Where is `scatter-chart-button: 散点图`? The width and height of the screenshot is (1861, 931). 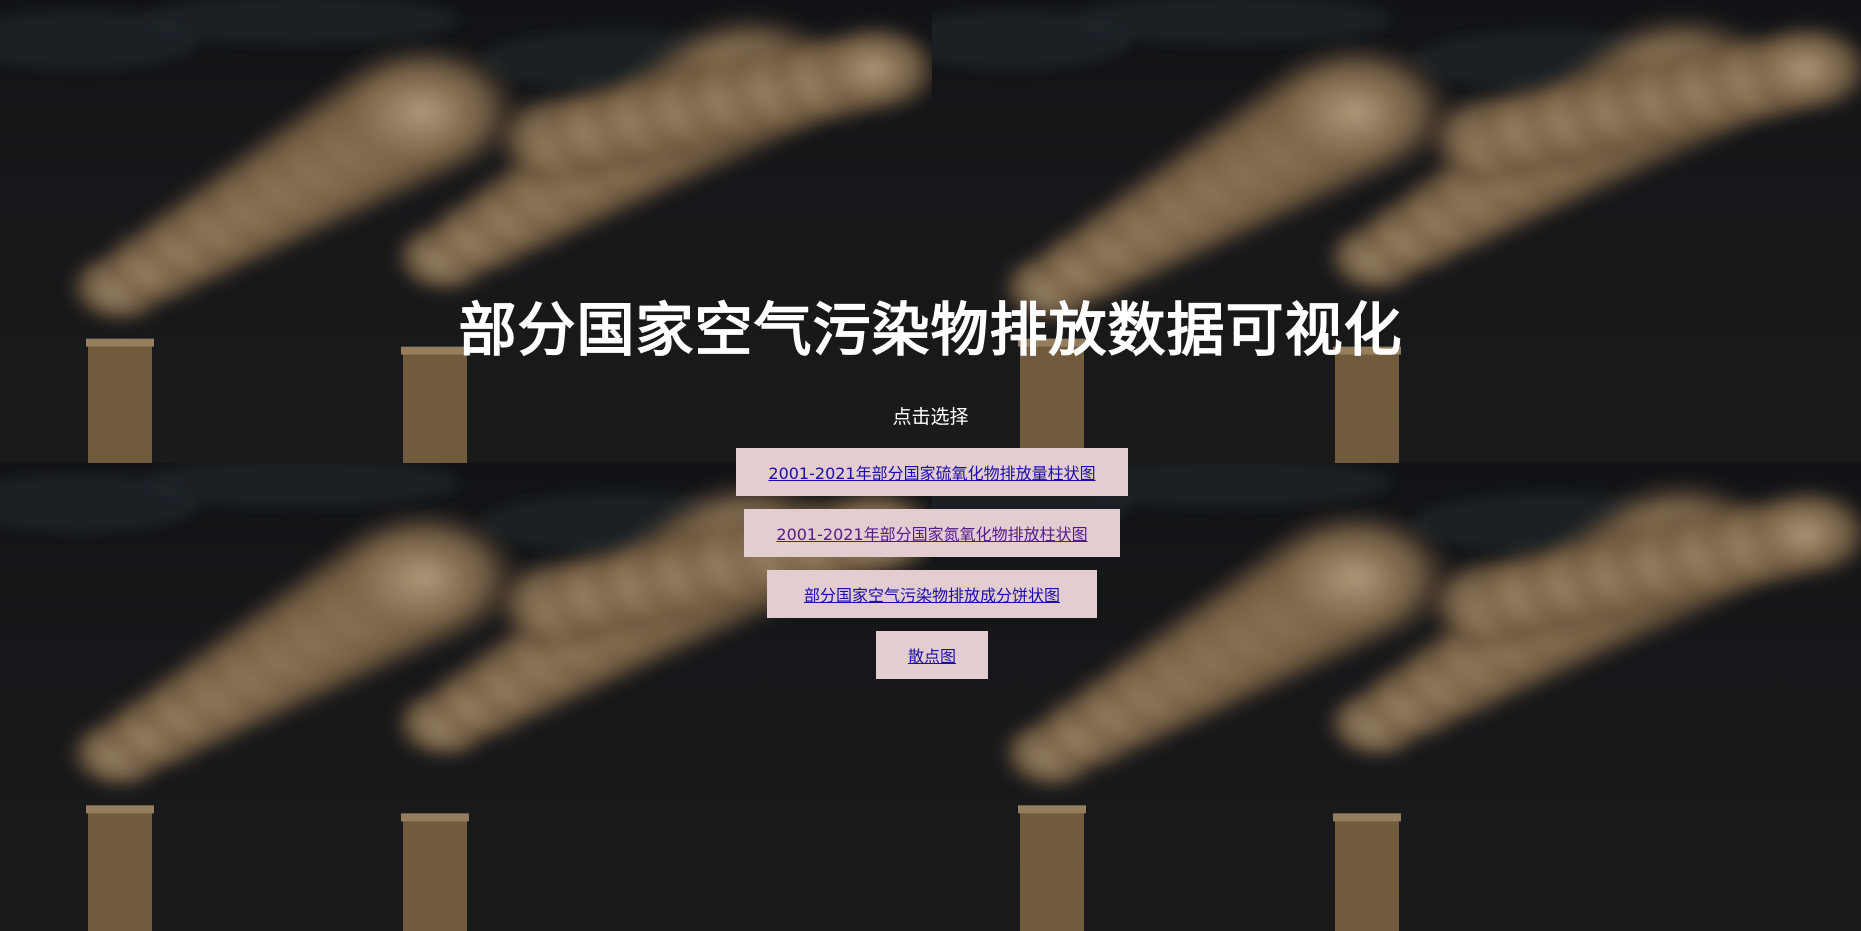
scatter-chart-button: 散点图 is located at coordinates (932, 655).